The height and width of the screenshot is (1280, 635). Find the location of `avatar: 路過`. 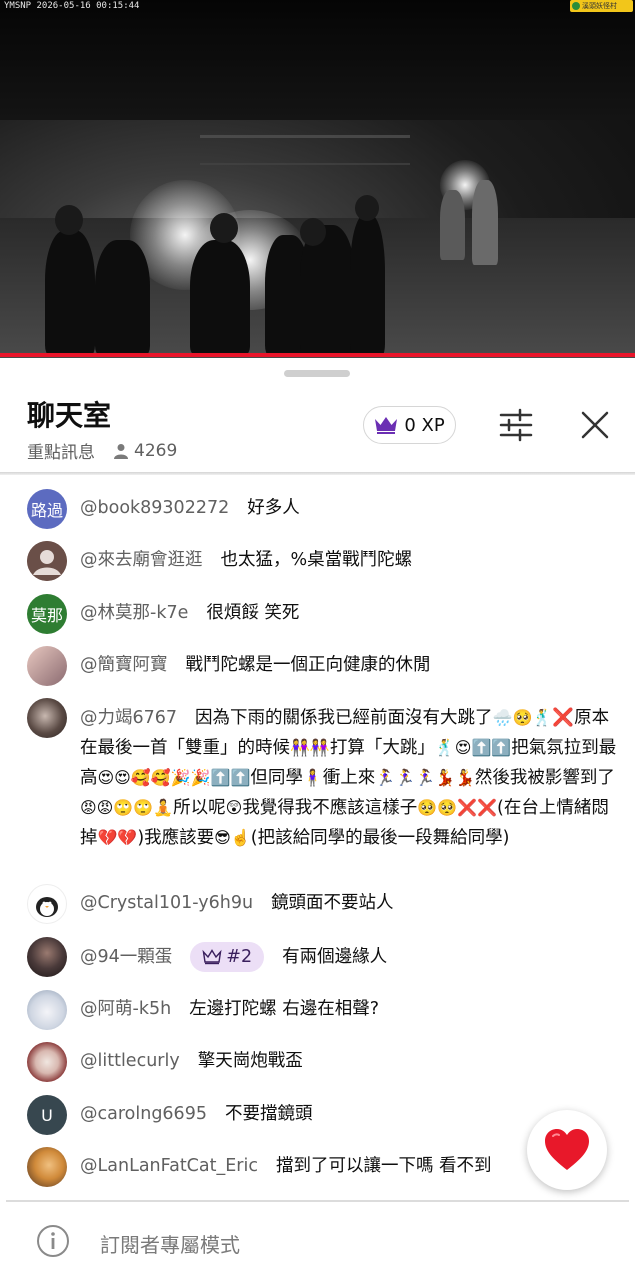

avatar: 路過 is located at coordinates (47, 509).